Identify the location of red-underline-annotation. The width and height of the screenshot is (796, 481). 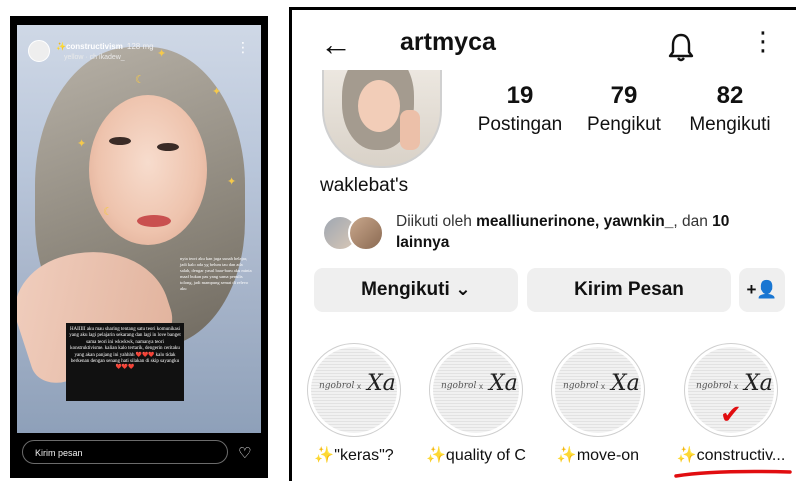
(733, 473).